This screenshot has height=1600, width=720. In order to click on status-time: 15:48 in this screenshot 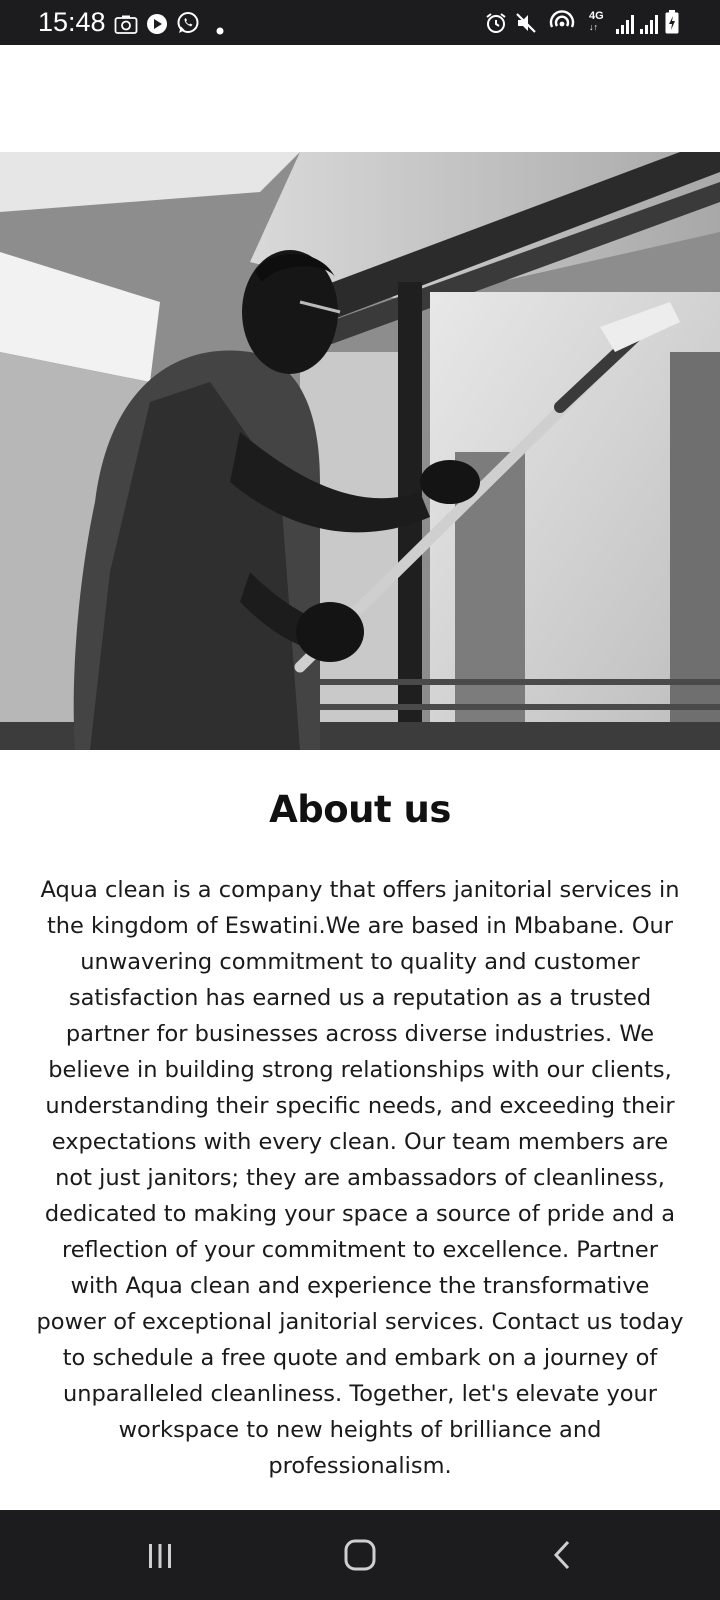, I will do `click(72, 22)`.